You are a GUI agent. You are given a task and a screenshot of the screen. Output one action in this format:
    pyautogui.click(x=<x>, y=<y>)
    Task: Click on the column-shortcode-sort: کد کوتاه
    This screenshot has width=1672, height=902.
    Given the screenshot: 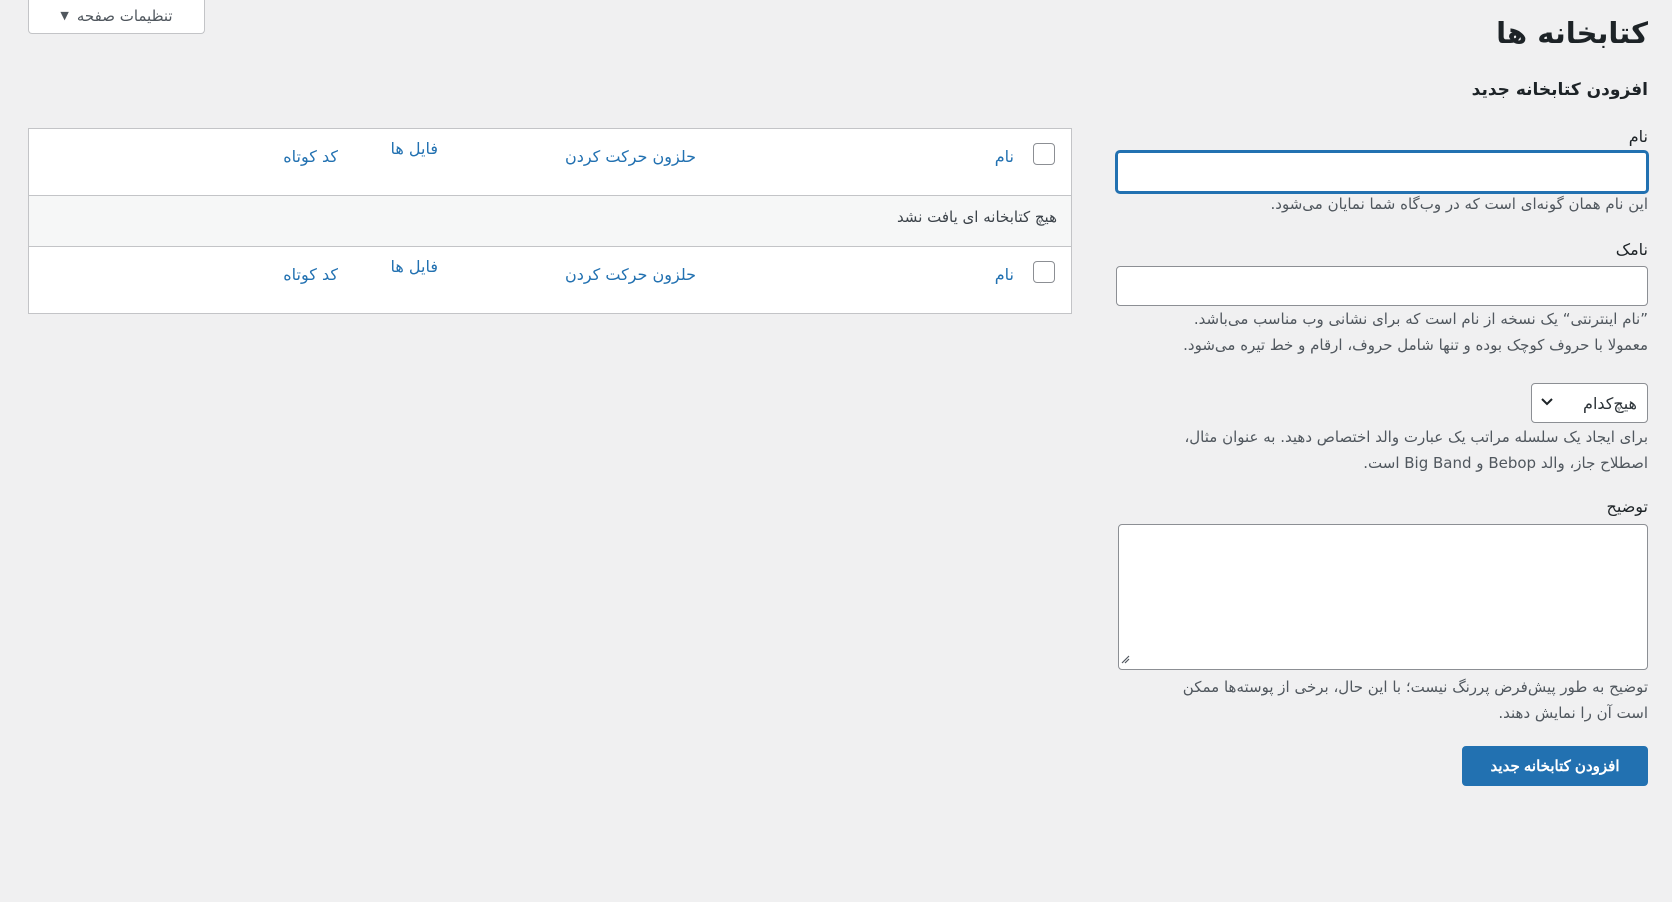 What is the action you would take?
    pyautogui.click(x=310, y=156)
    